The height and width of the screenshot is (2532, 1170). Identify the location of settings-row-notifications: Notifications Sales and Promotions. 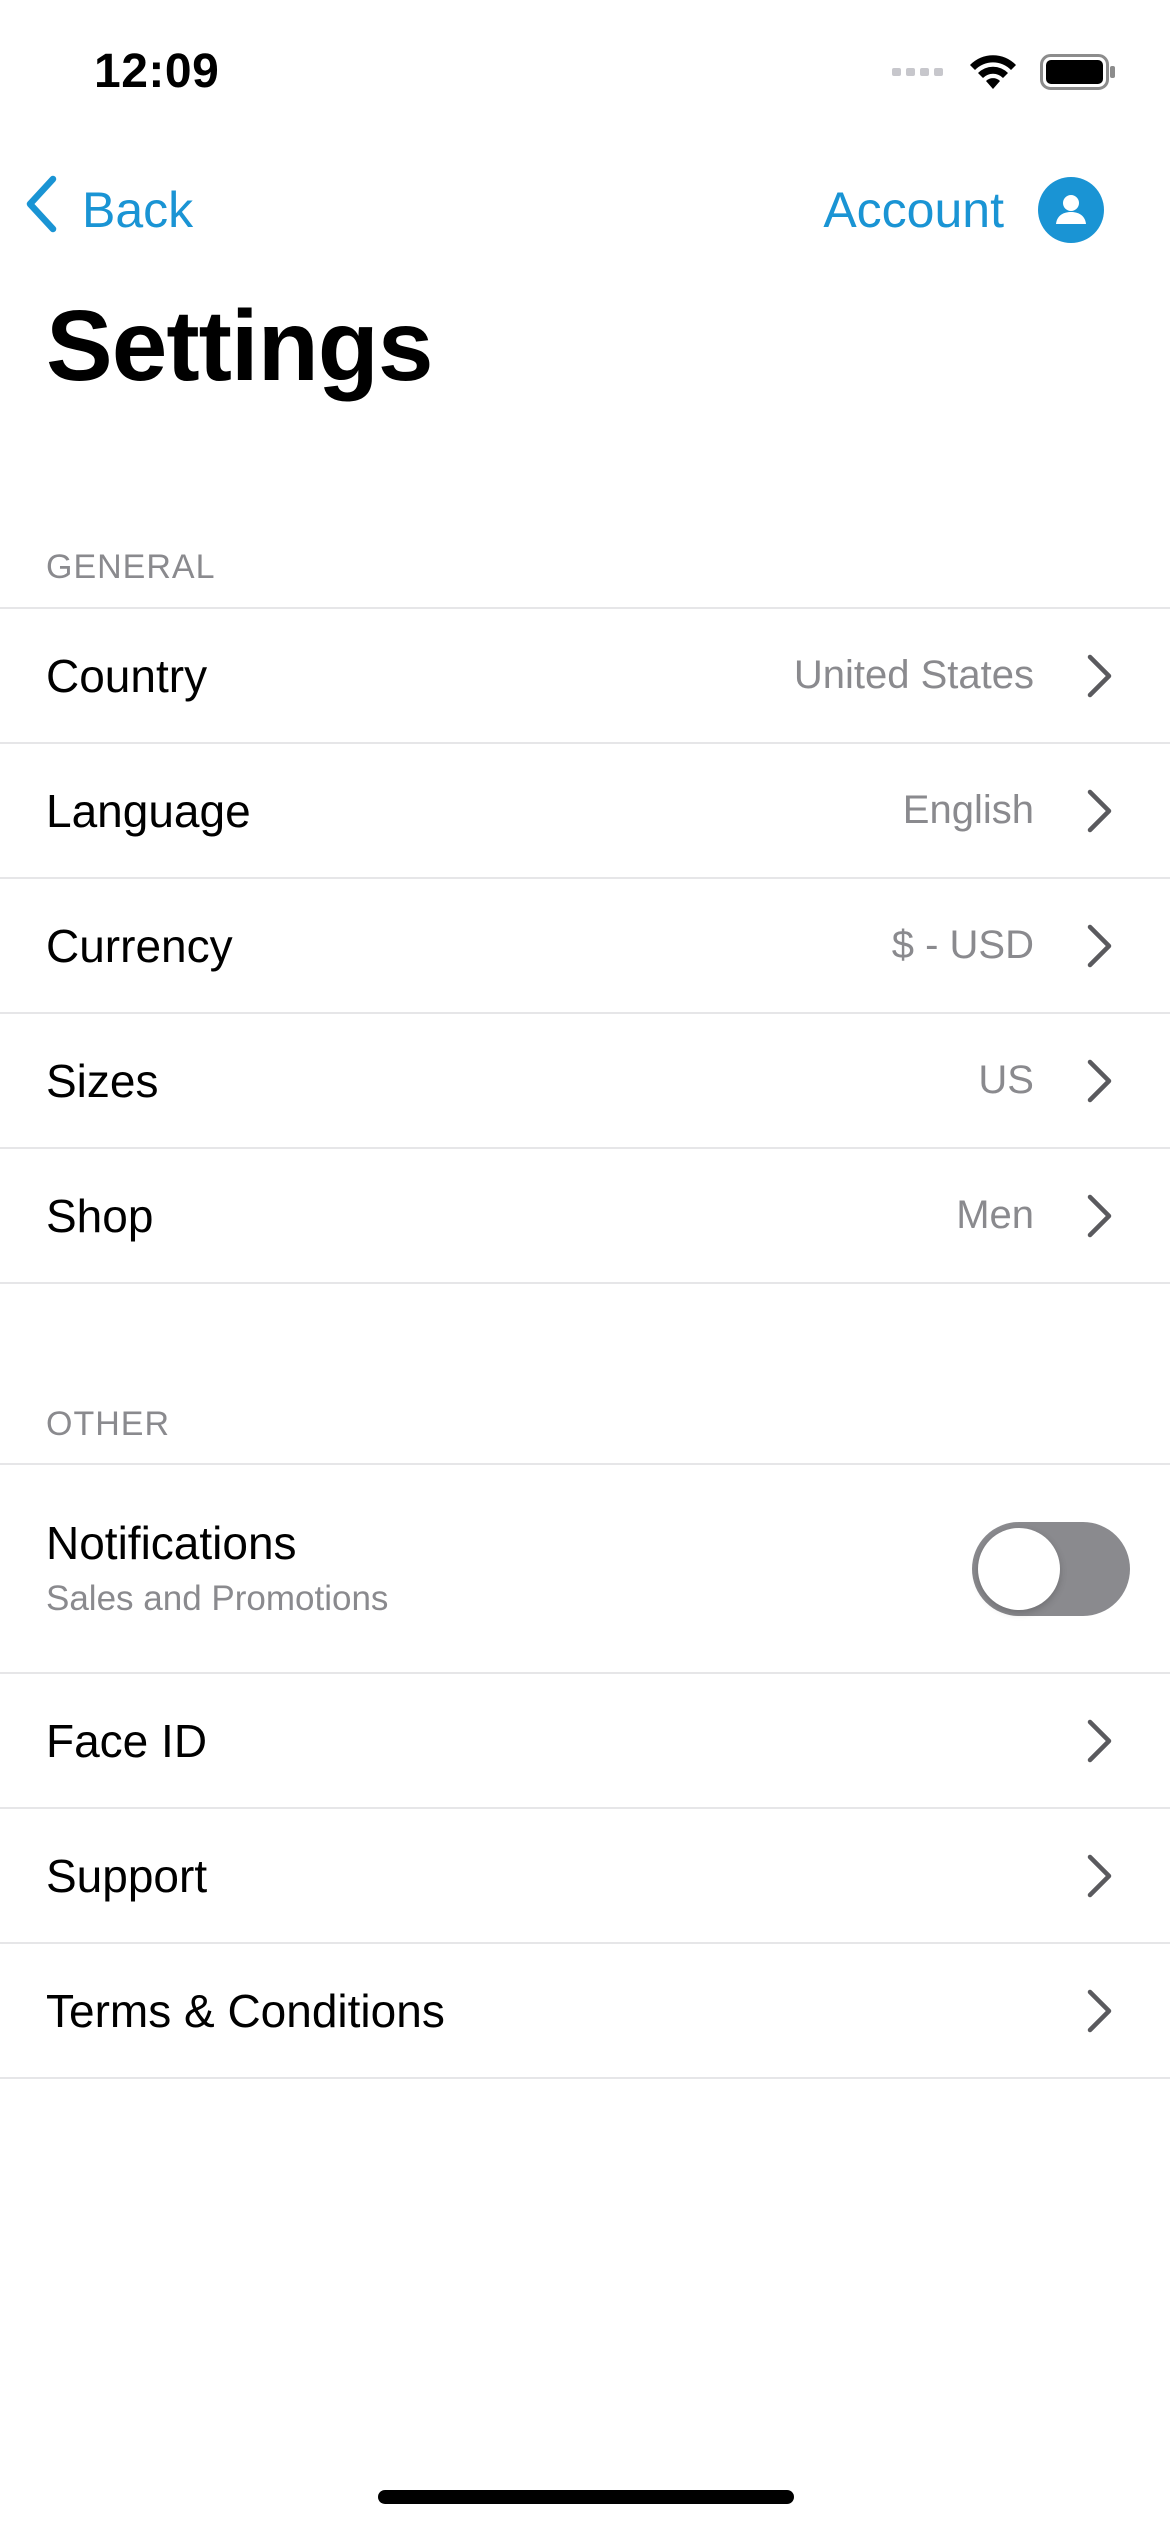
(585, 1569).